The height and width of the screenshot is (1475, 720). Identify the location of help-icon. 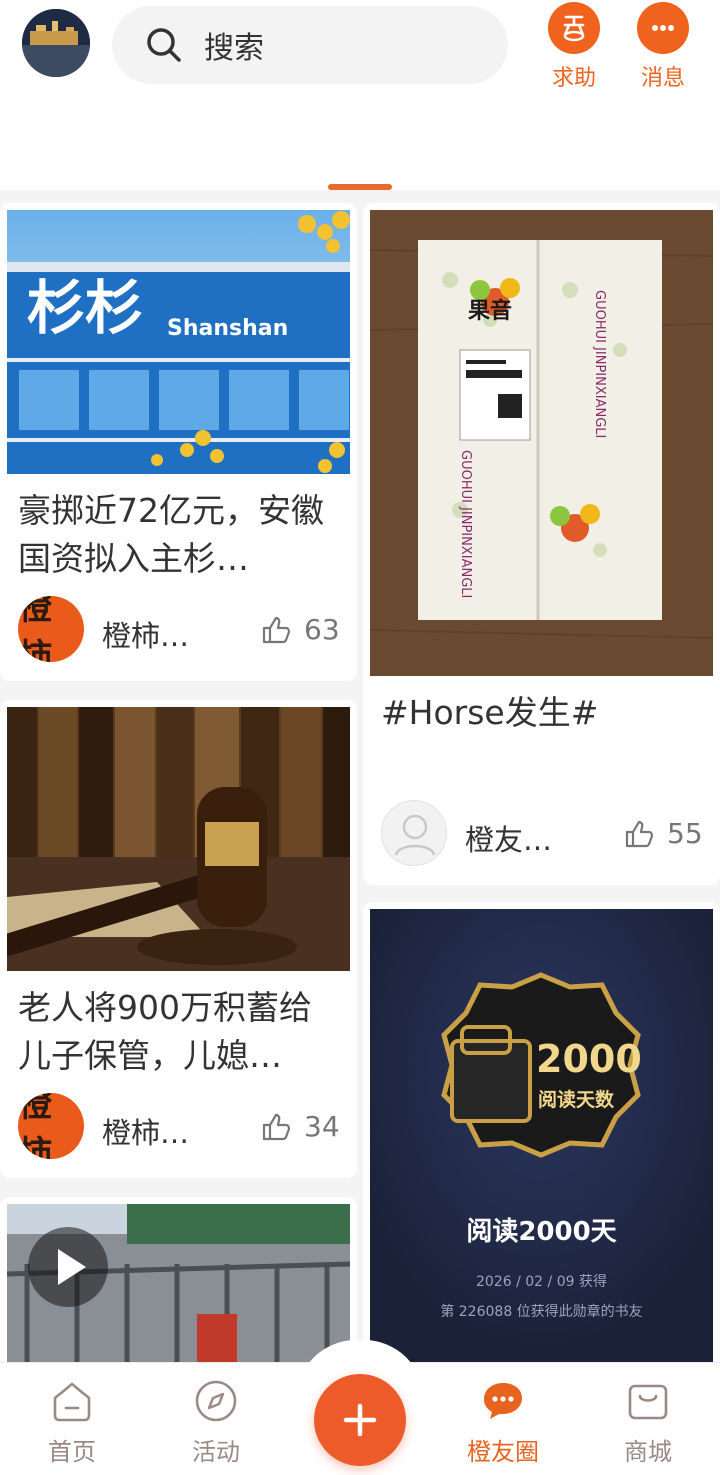
(574, 28).